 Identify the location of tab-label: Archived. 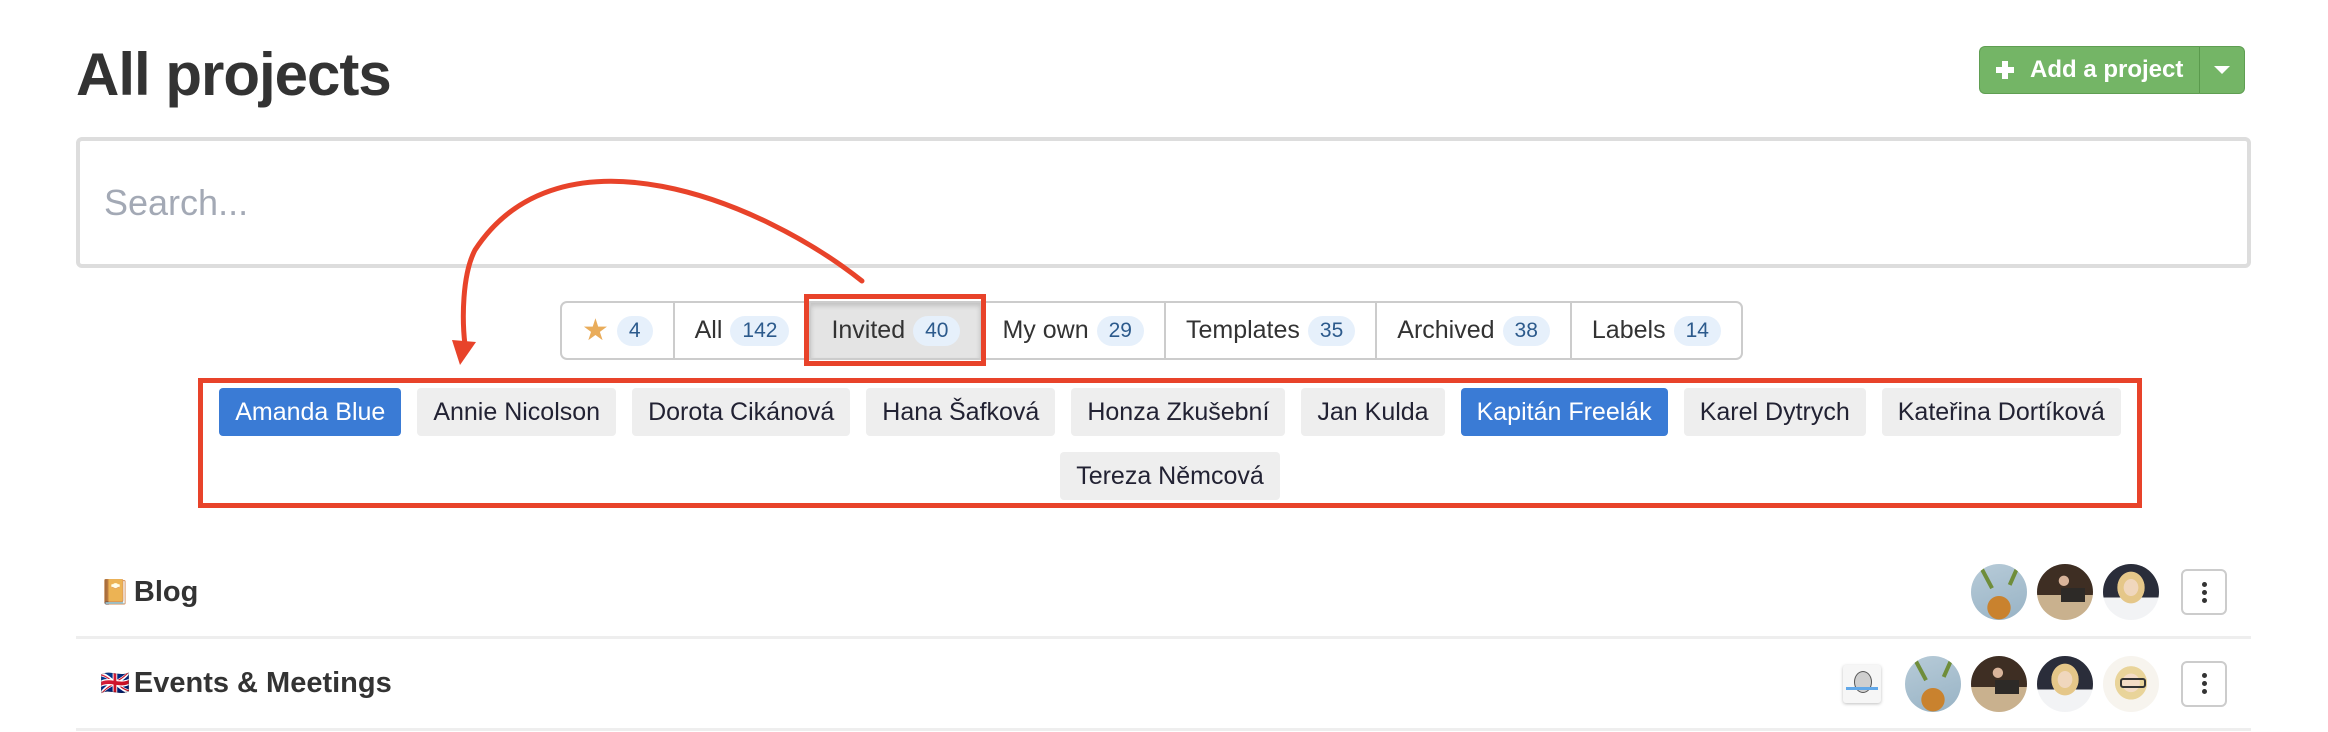
(1446, 330).